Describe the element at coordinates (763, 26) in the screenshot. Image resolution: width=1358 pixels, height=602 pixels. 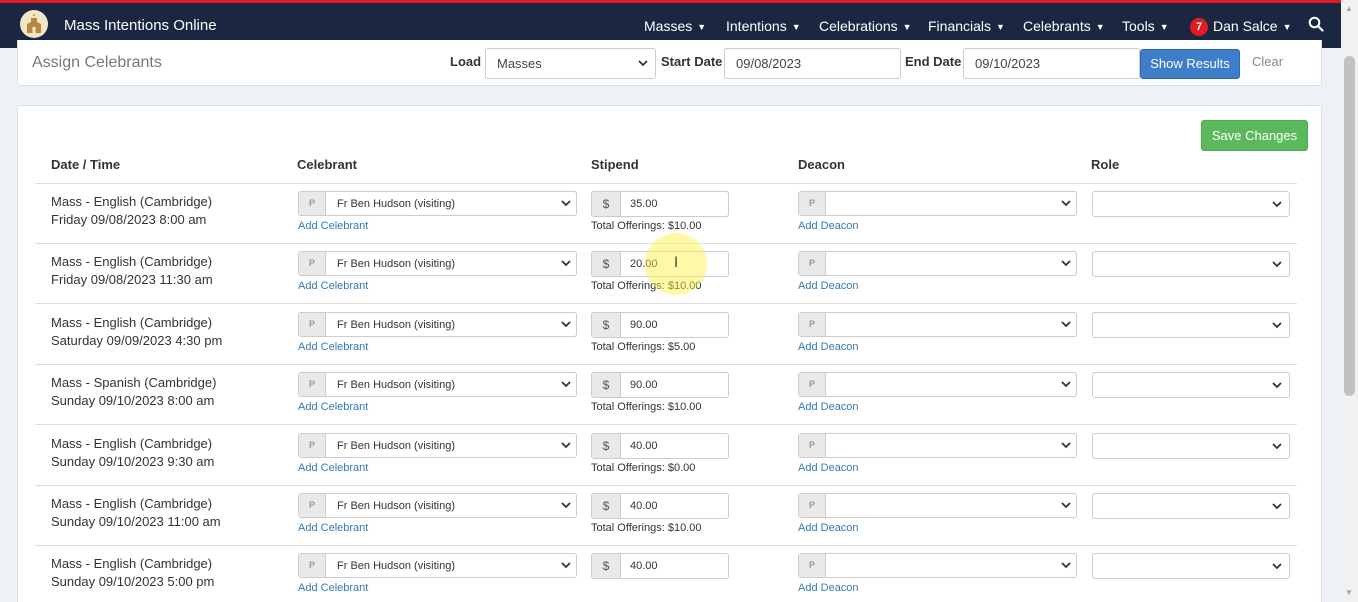
I see `nav-intentions: Intentions ▼` at that location.